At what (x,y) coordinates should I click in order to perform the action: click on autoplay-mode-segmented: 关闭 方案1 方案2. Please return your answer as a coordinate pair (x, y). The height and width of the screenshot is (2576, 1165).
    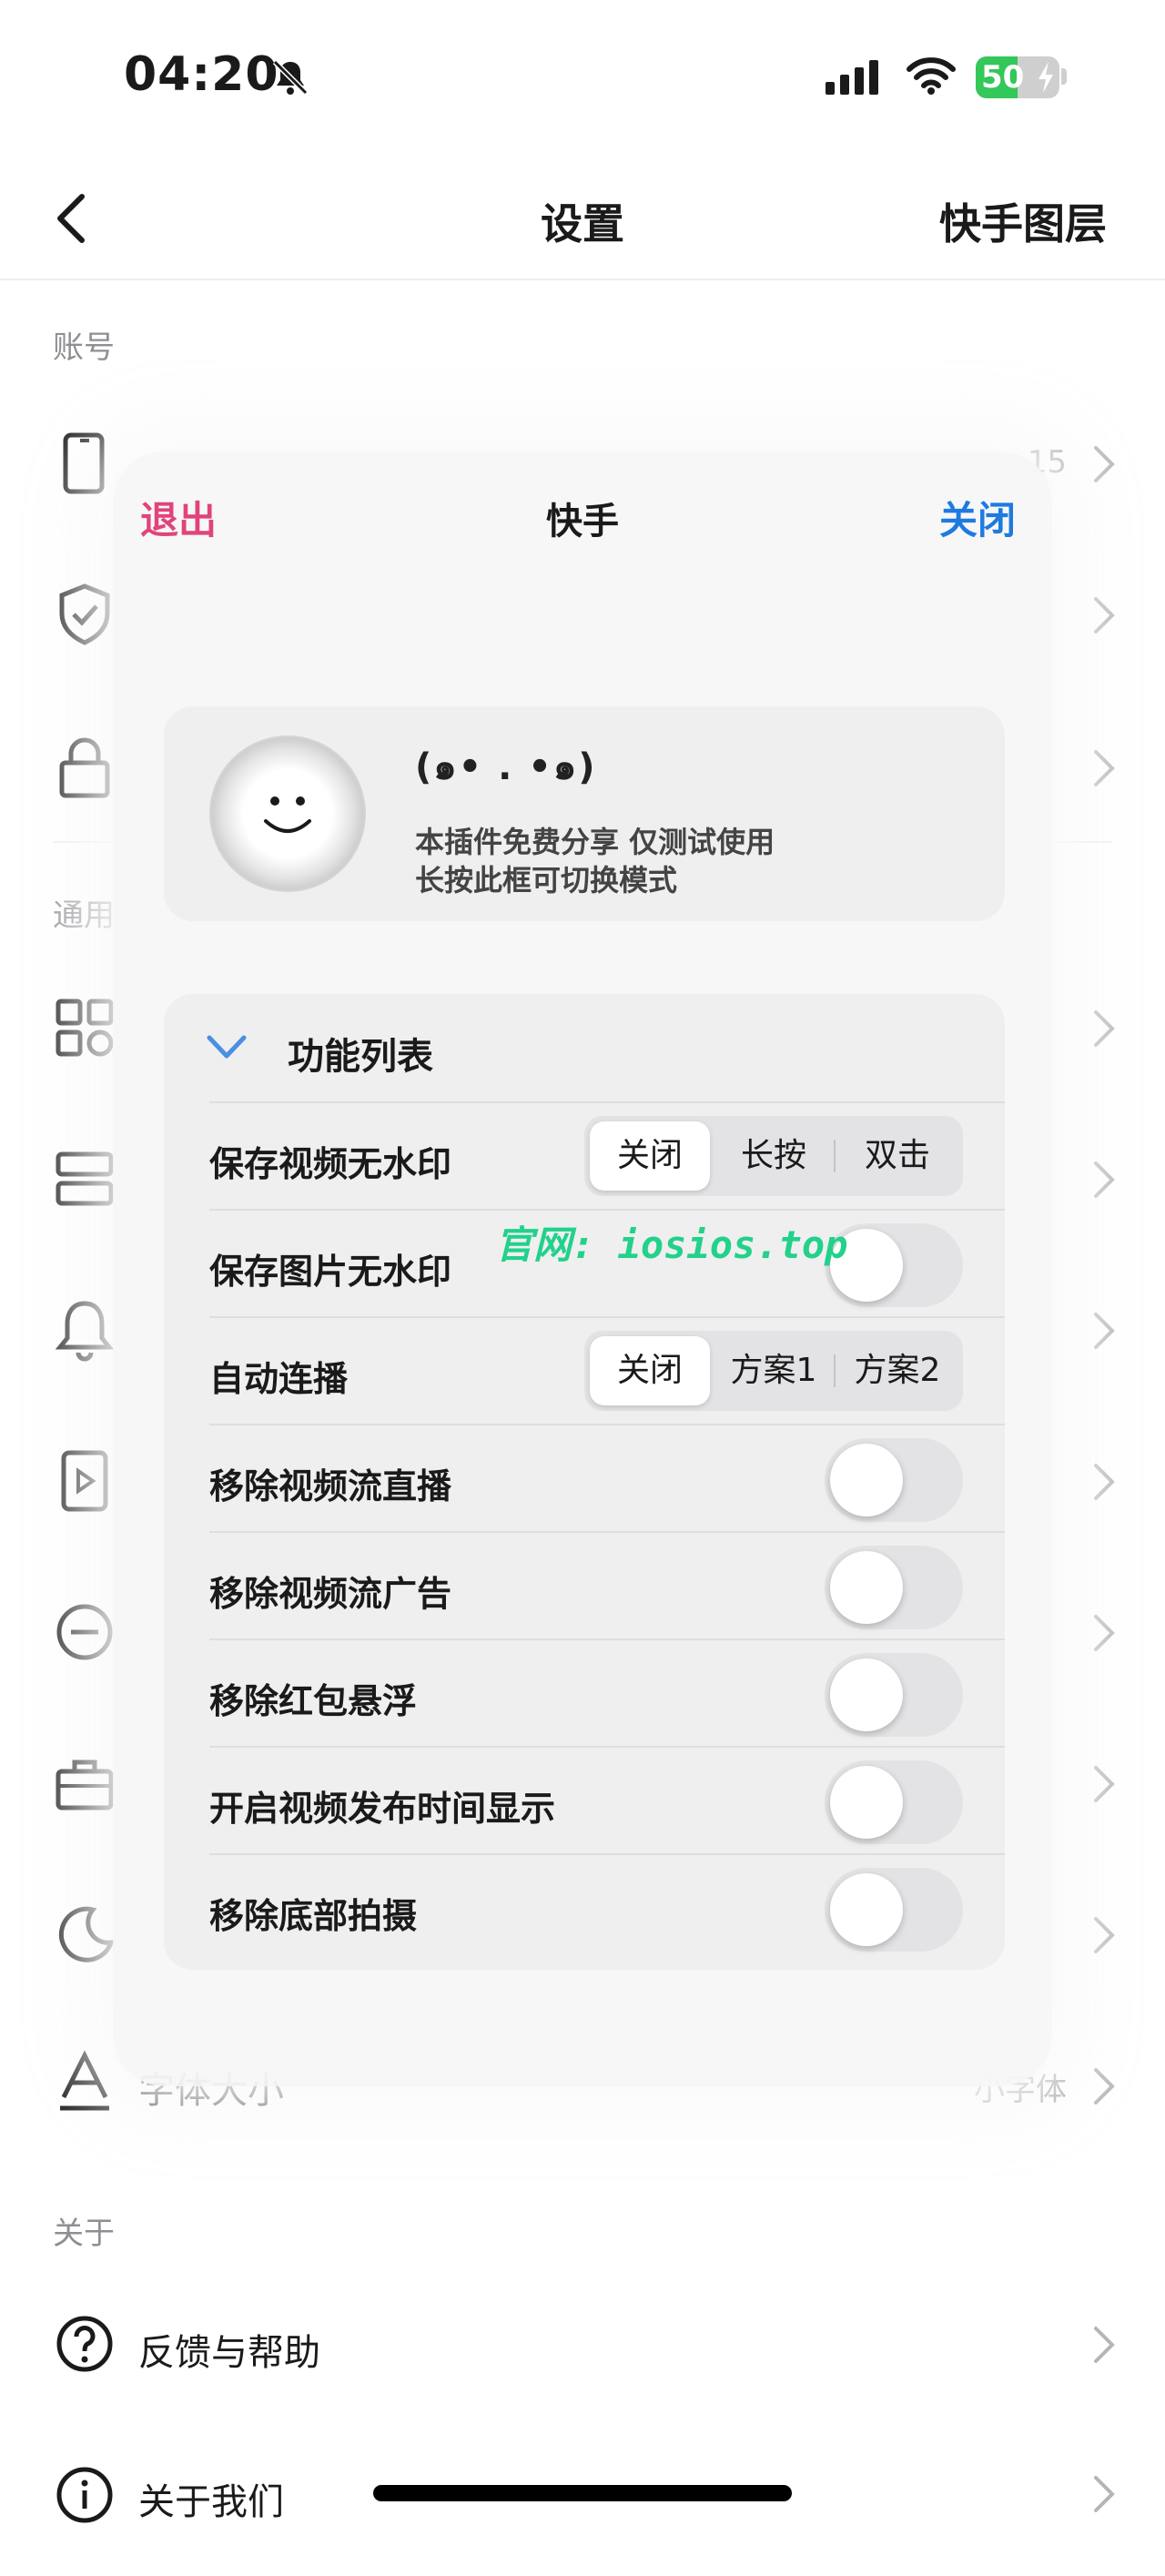
    Looking at the image, I should click on (773, 1371).